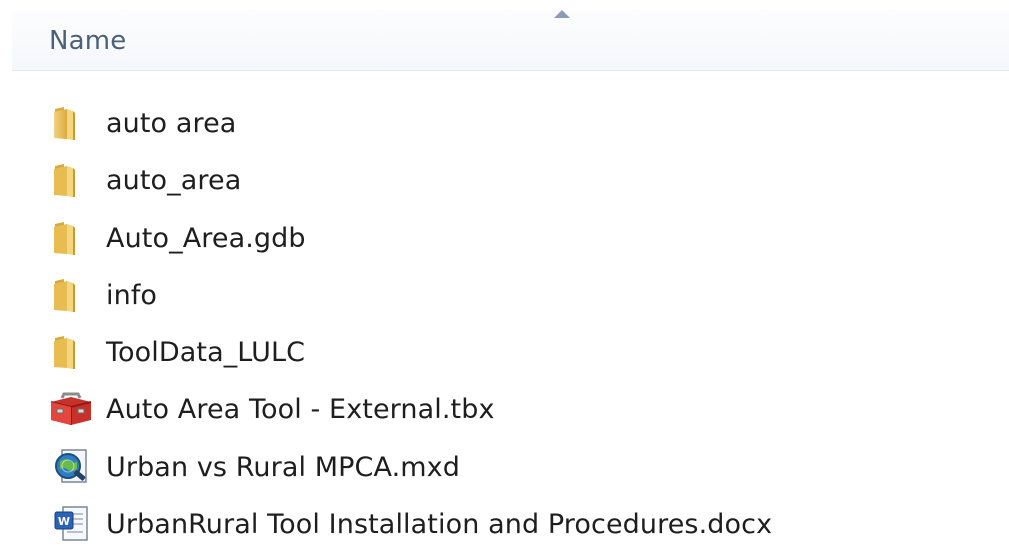 The image size is (1009, 552). What do you see at coordinates (64, 521) in the screenshot?
I see `svg-text: W` at bounding box center [64, 521].